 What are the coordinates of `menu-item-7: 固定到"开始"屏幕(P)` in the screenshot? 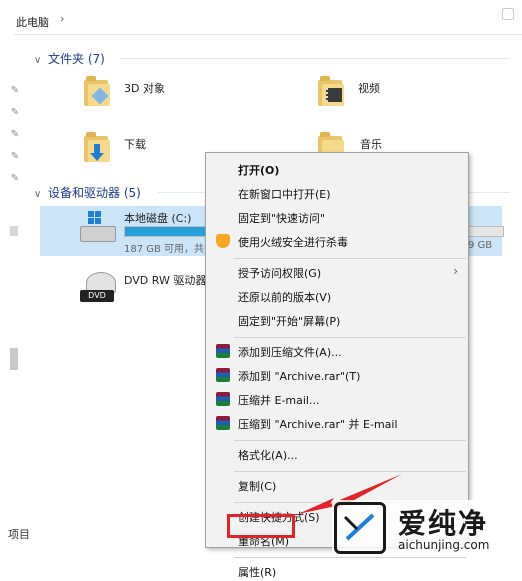 It's located at (337, 320).